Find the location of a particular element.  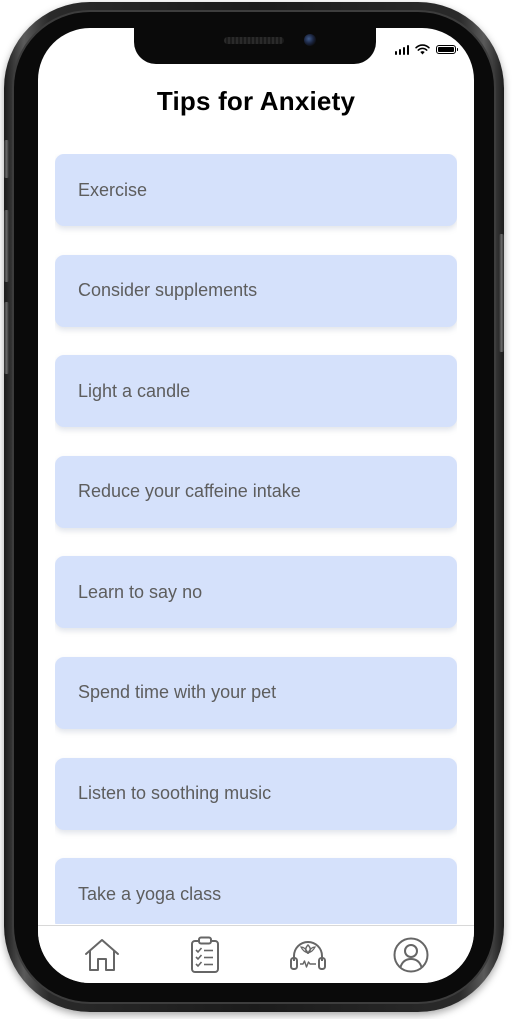

nav-meditation-button is located at coordinates (308, 955).